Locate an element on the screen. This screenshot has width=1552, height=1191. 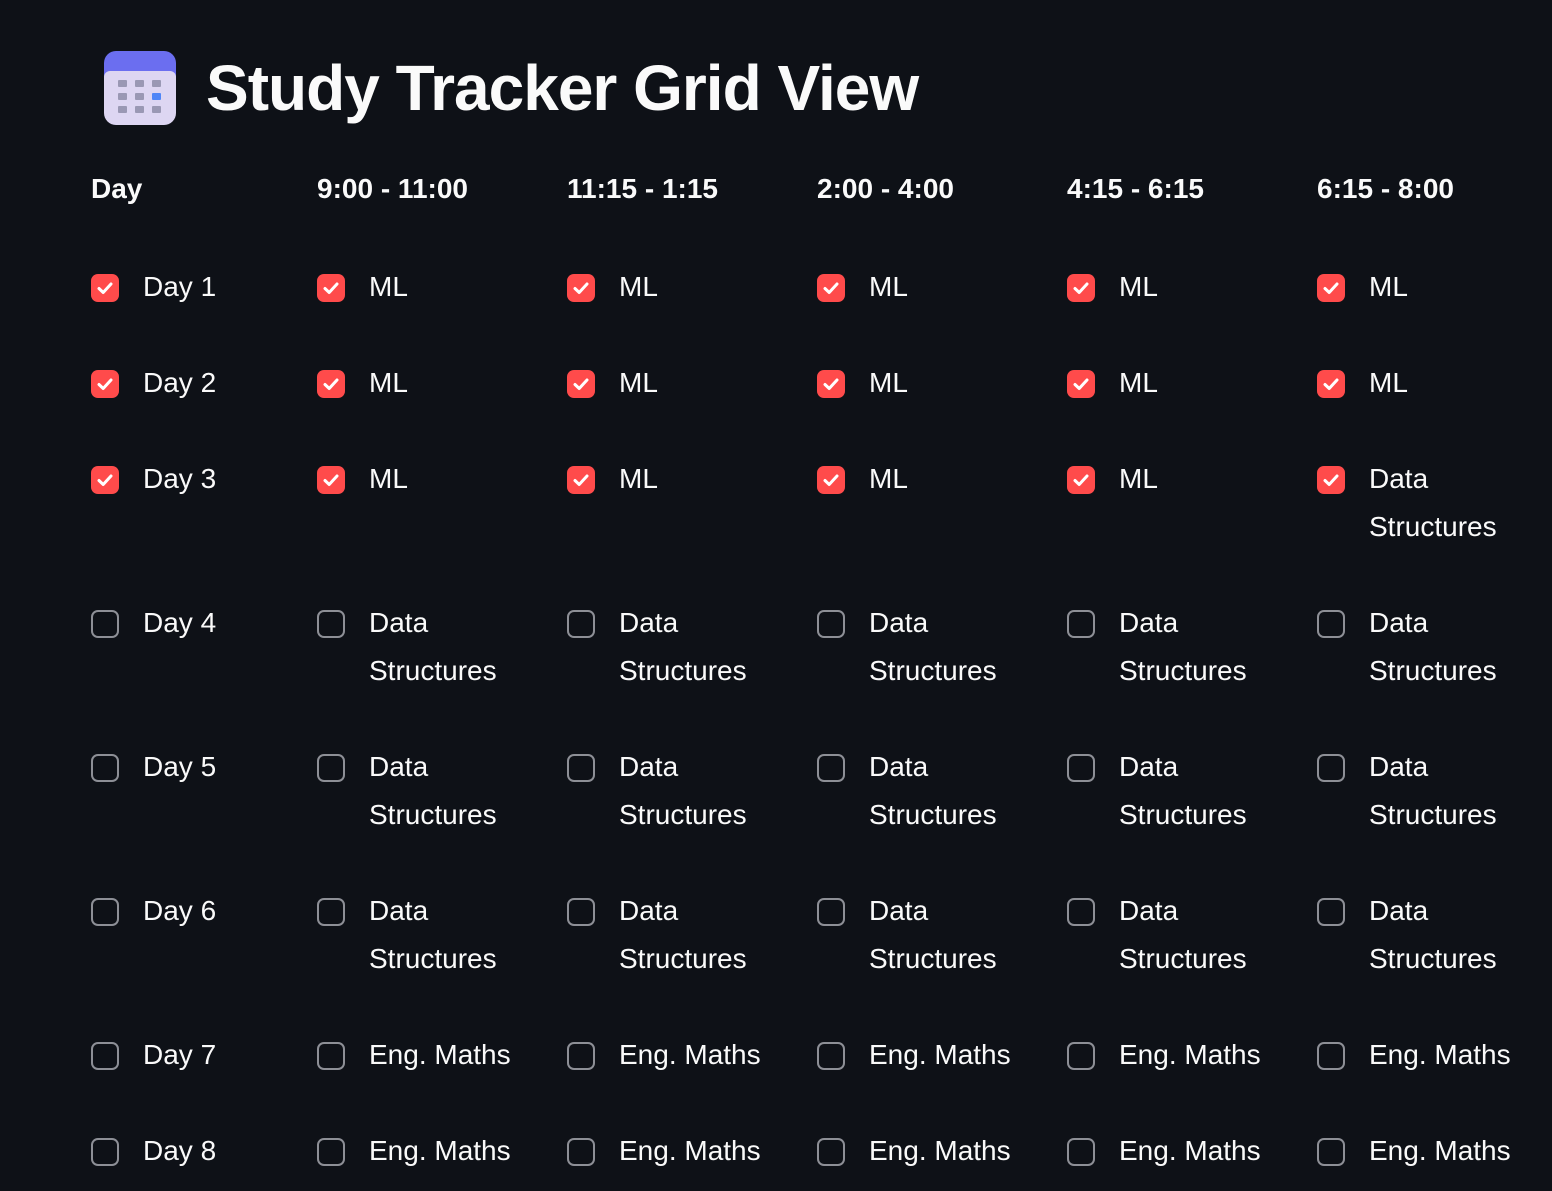
day-checkbox: Day 4 is located at coordinates (191, 627).